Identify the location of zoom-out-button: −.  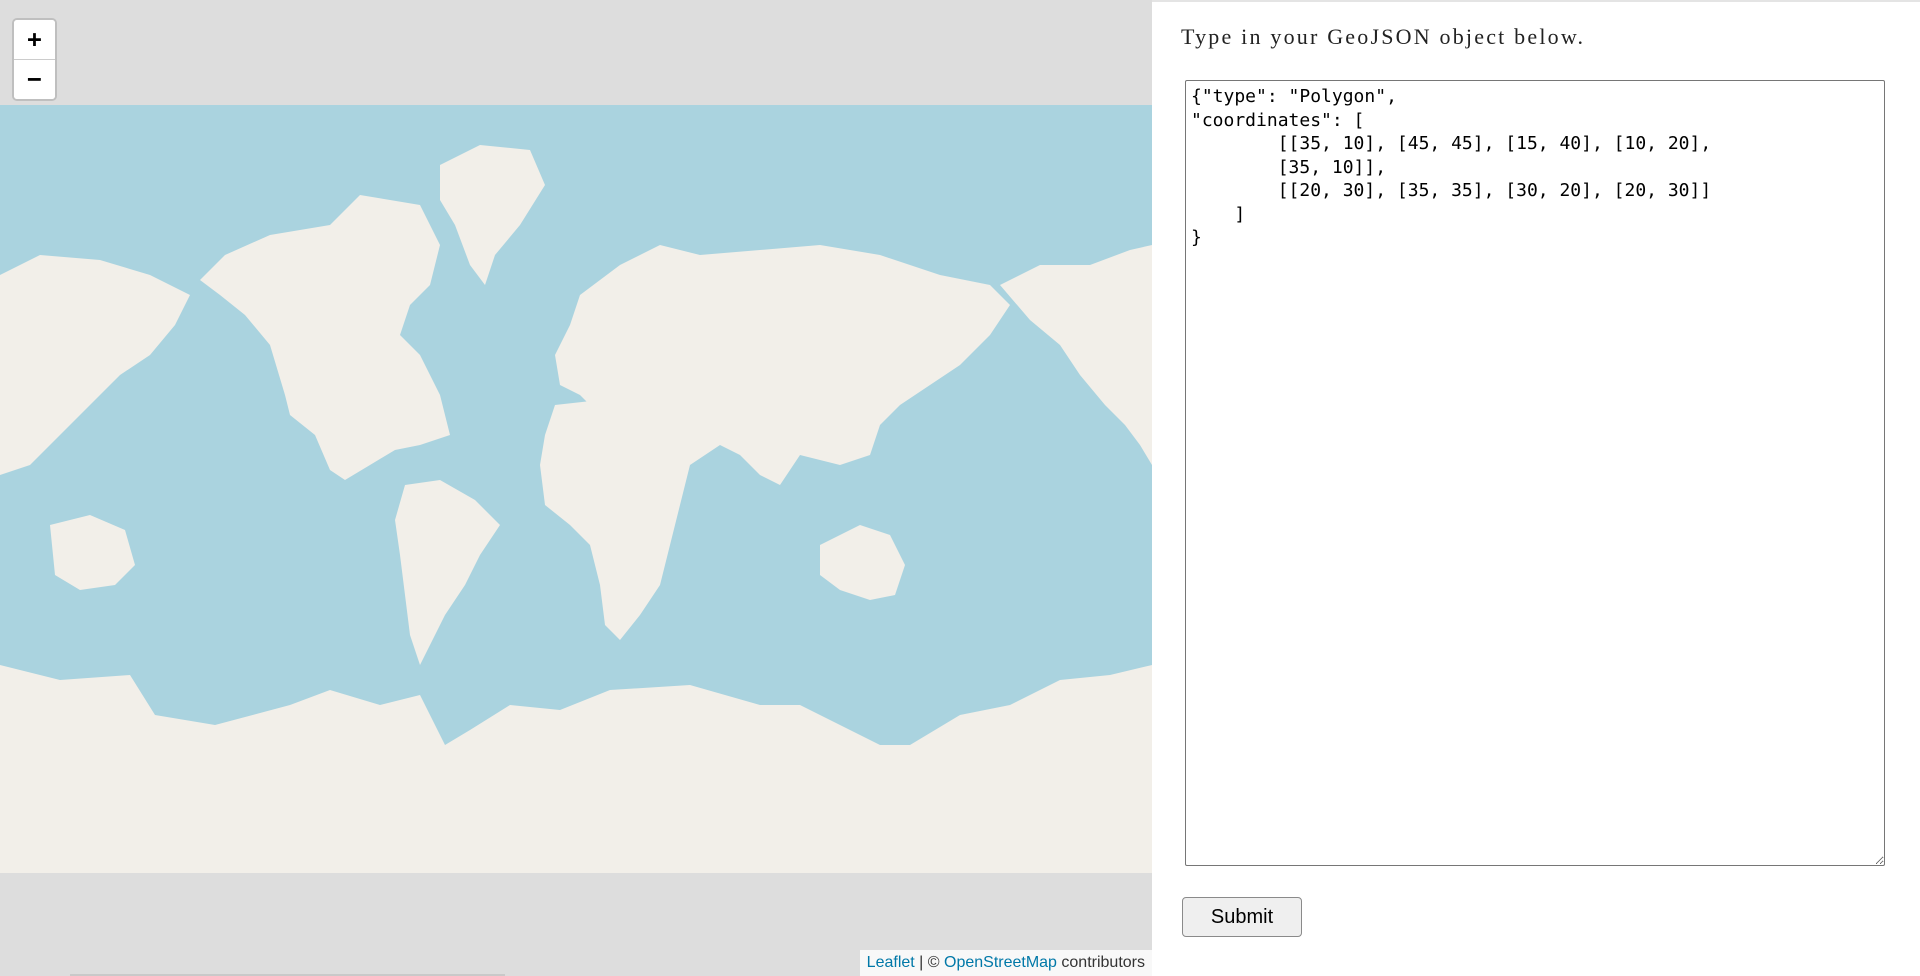
(34, 79).